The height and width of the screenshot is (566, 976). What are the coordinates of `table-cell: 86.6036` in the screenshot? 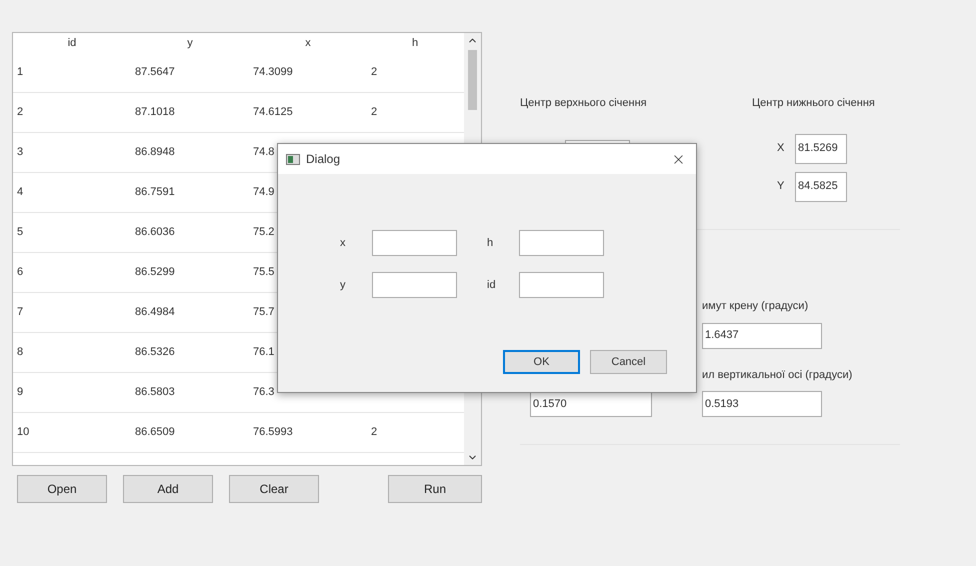 It's located at (155, 232).